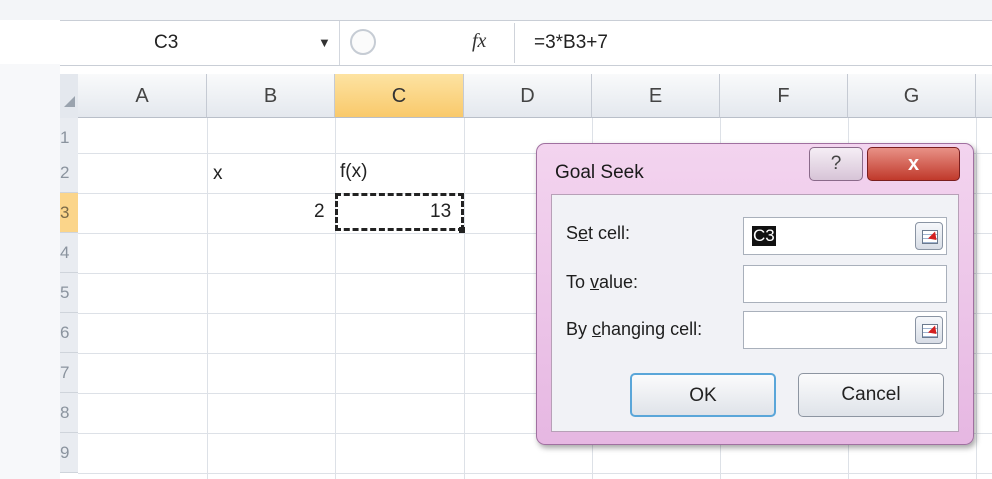 The width and height of the screenshot is (992, 479). What do you see at coordinates (427, 43) in the screenshot?
I see `formula-buttons: fx` at bounding box center [427, 43].